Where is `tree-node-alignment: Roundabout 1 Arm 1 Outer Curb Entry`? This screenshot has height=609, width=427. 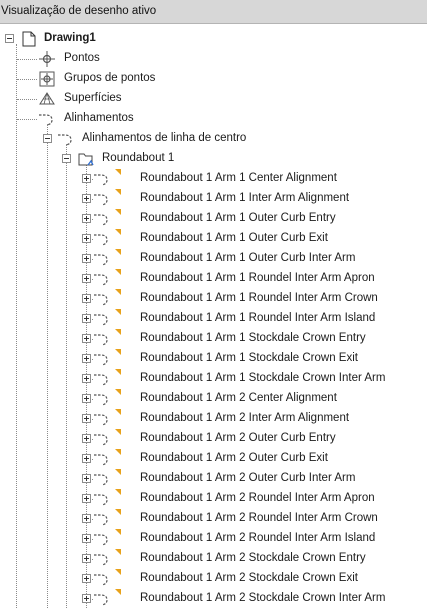 tree-node-alignment: Roundabout 1 Arm 1 Outer Curb Entry is located at coordinates (213, 219).